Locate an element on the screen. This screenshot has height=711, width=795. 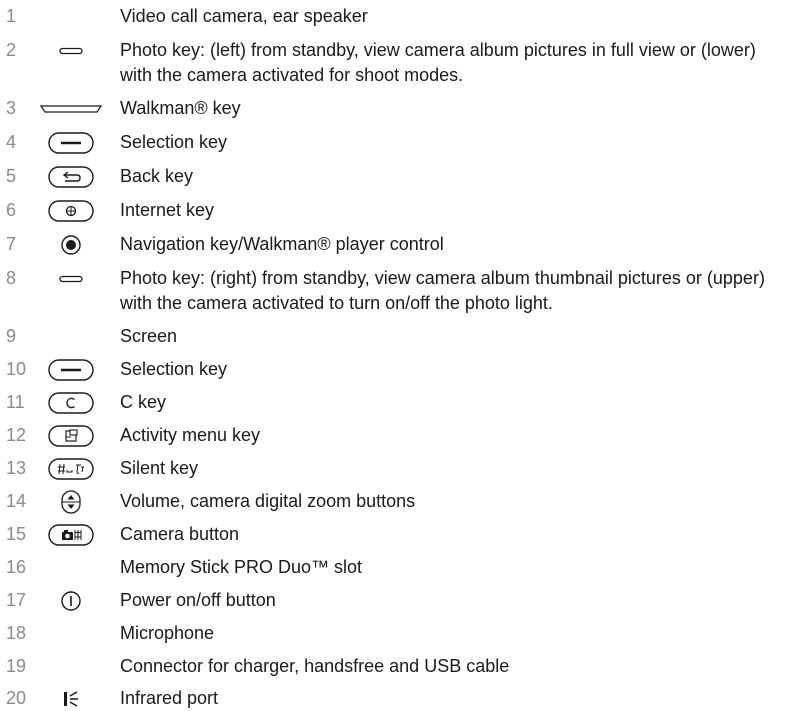
item-description: Internet key is located at coordinates (167, 210).